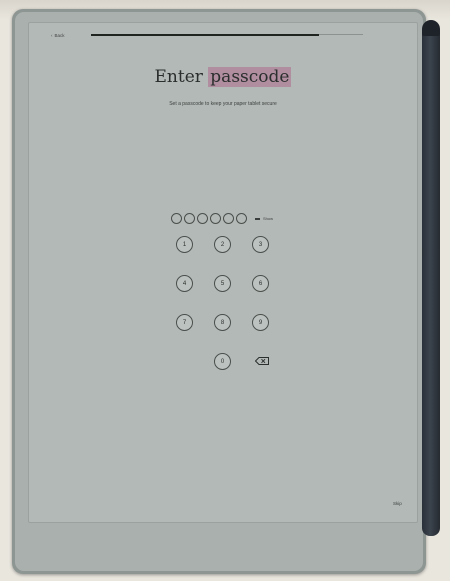 The image size is (450, 581). What do you see at coordinates (257, 218) in the screenshot?
I see `eye-icon` at bounding box center [257, 218].